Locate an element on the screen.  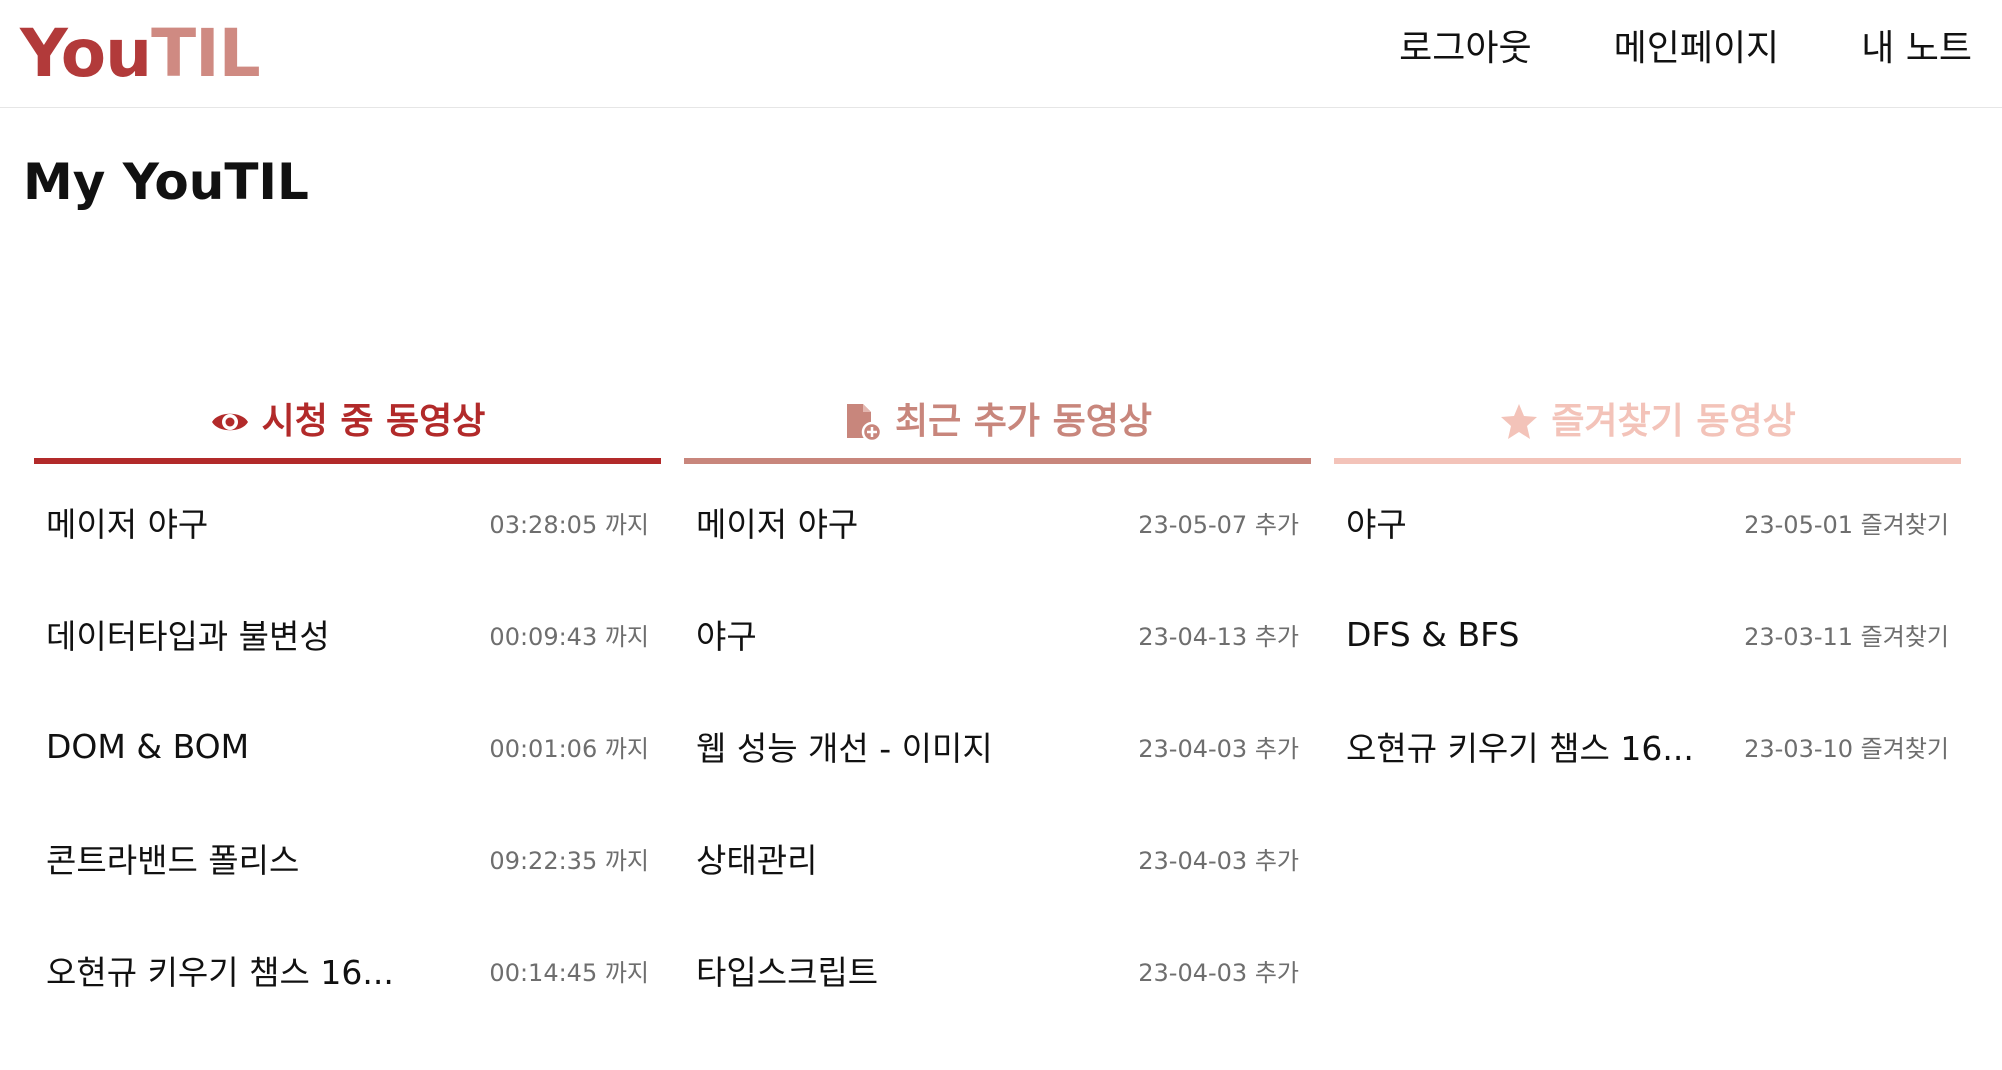
eye-icon is located at coordinates (230, 422).